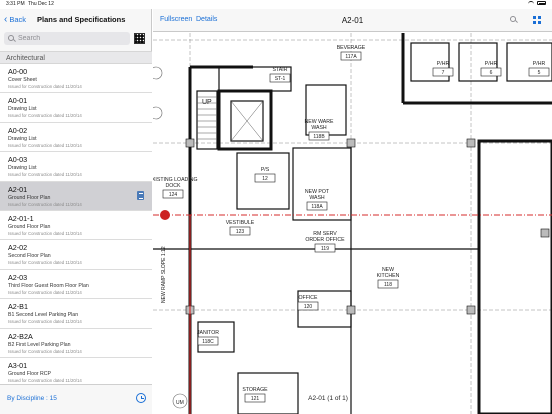 The height and width of the screenshot is (414, 552). What do you see at coordinates (70, 38) in the screenshot?
I see `search-input` at bounding box center [70, 38].